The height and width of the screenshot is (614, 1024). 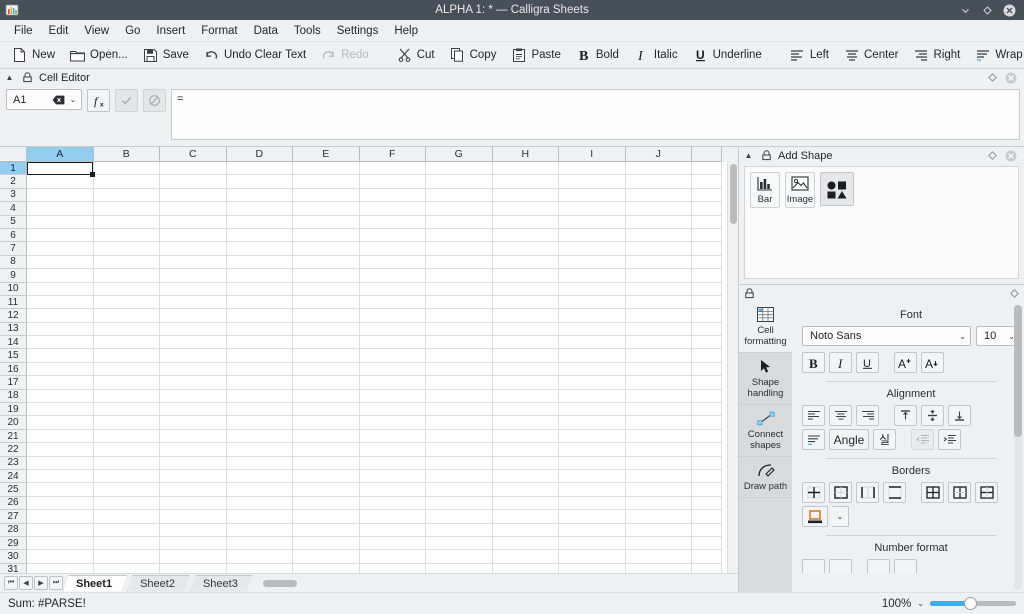 I want to click on cell-J15, so click(x=658, y=356).